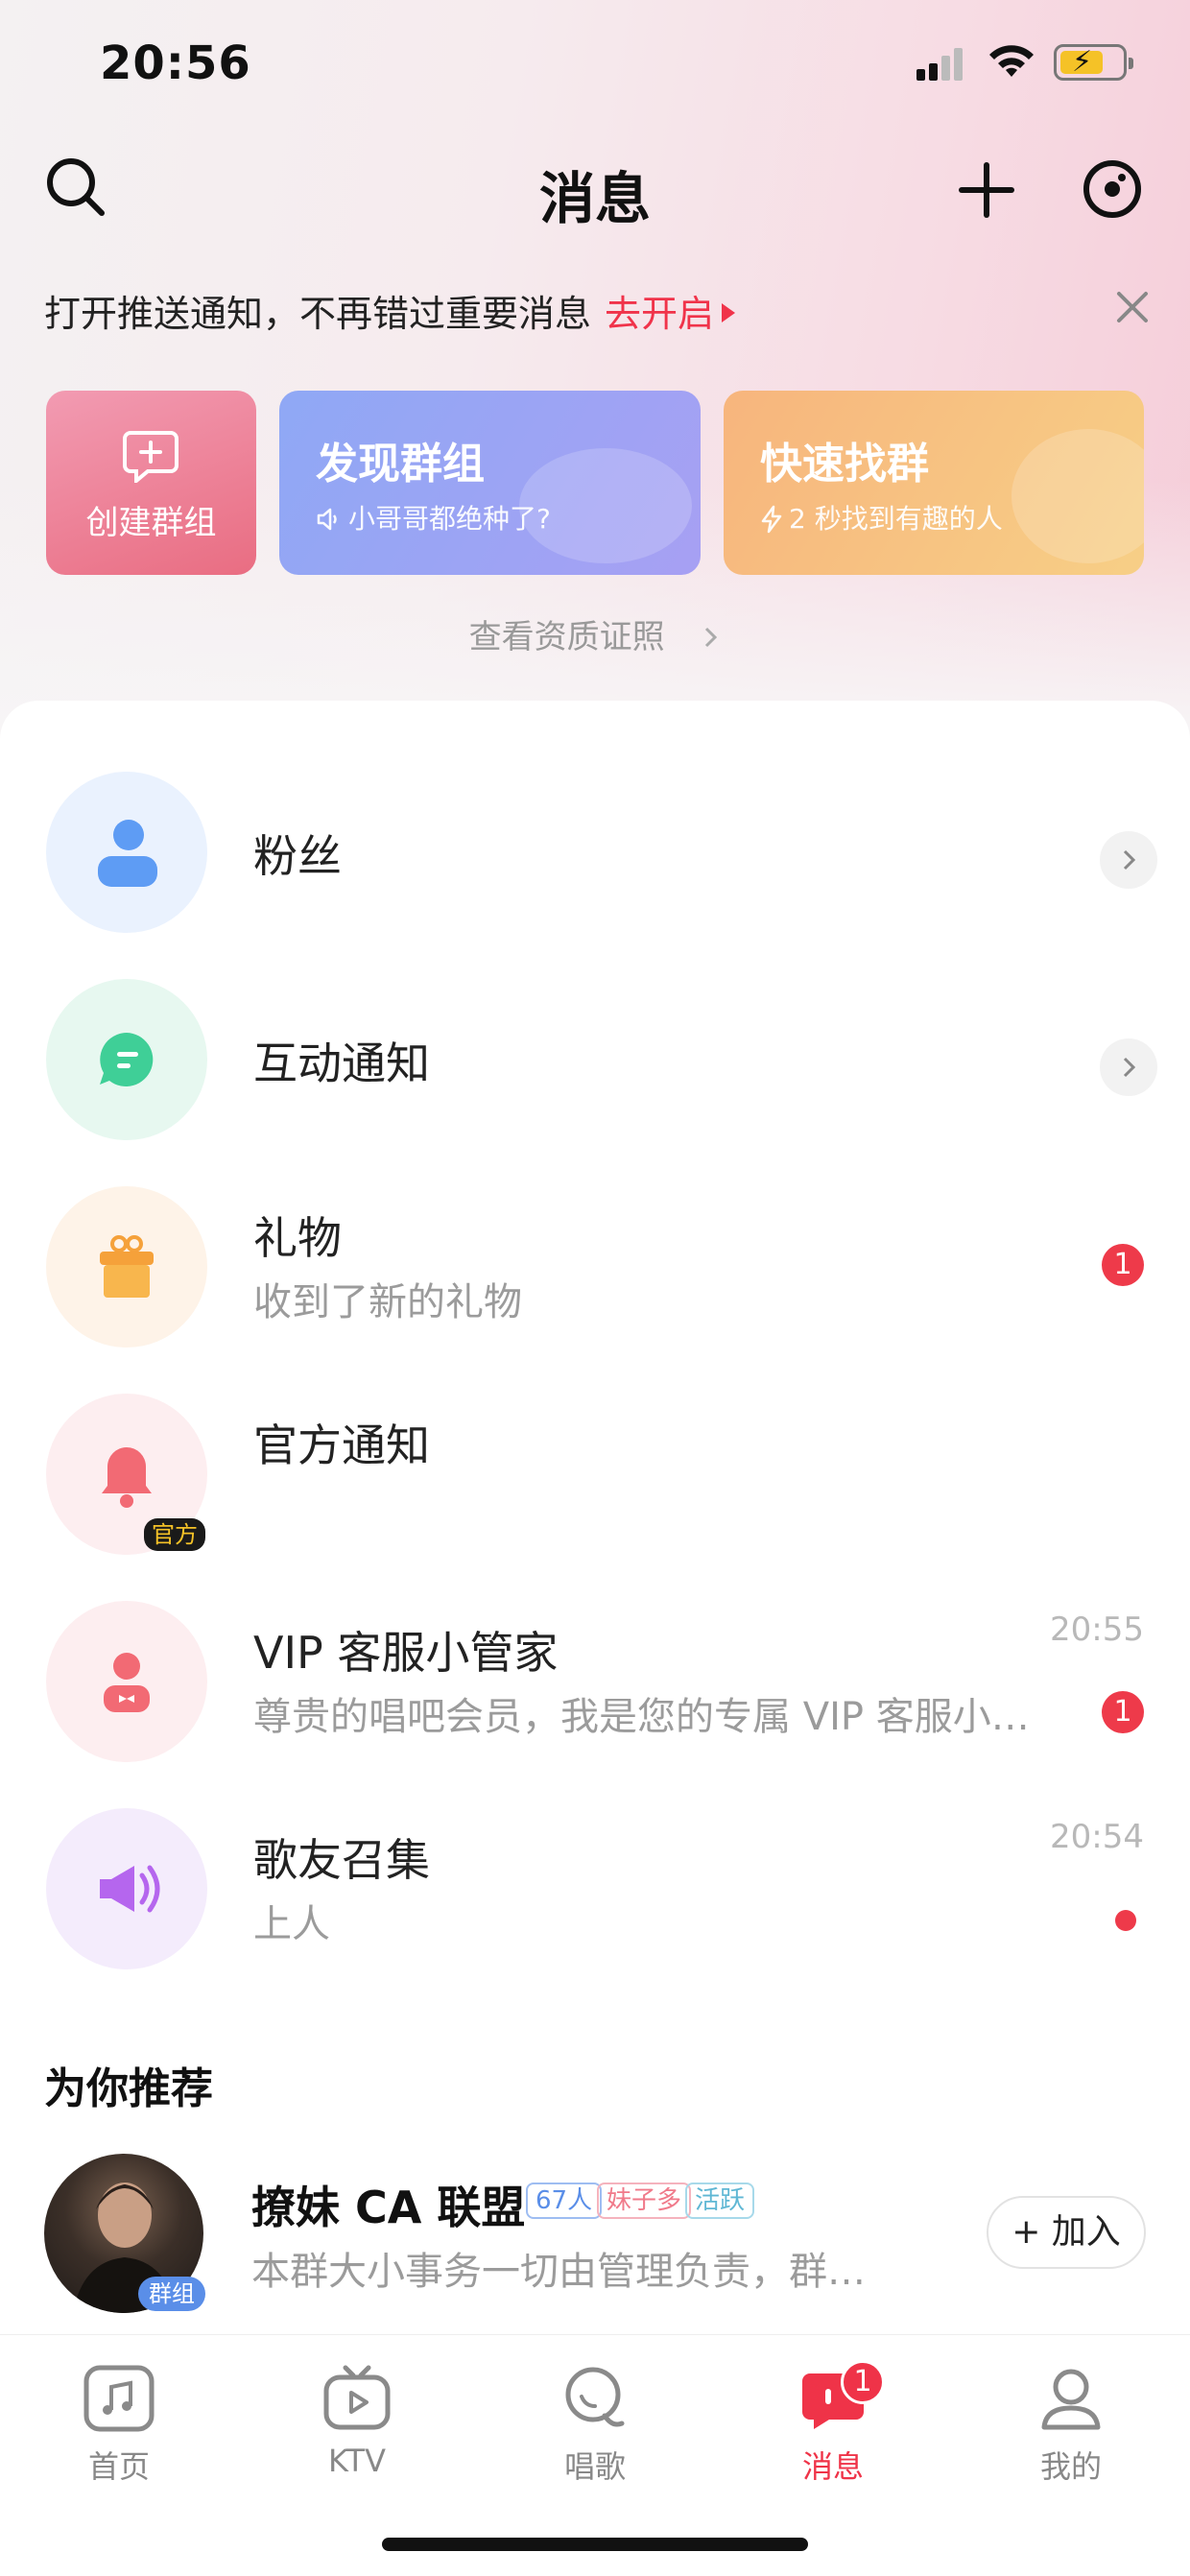 Image resolution: width=1190 pixels, height=2576 pixels. Describe the element at coordinates (172, 2294) in the screenshot. I see `group-label-badge: 群组` at that location.